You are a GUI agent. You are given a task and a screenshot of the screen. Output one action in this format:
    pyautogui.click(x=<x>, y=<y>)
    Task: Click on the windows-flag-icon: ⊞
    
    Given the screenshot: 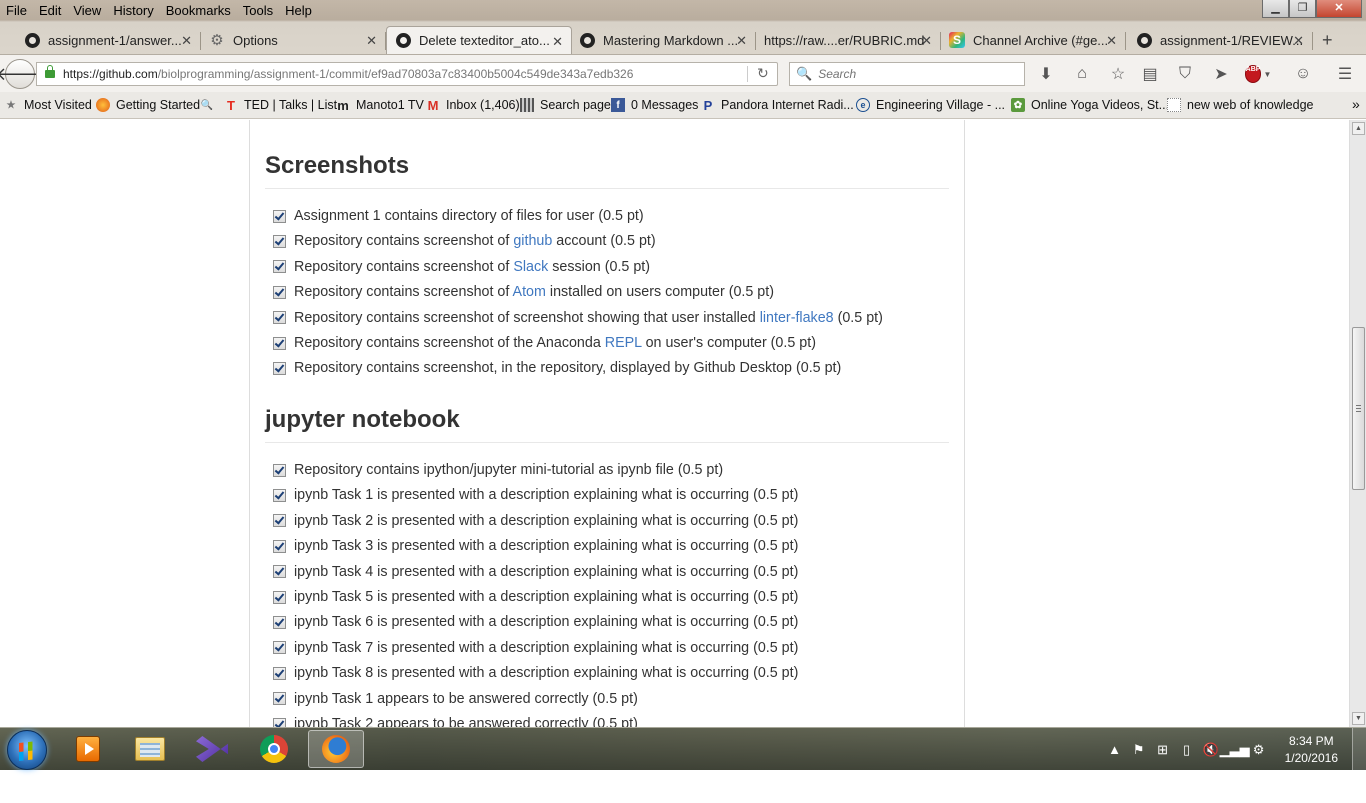 What is the action you would take?
    pyautogui.click(x=1163, y=750)
    